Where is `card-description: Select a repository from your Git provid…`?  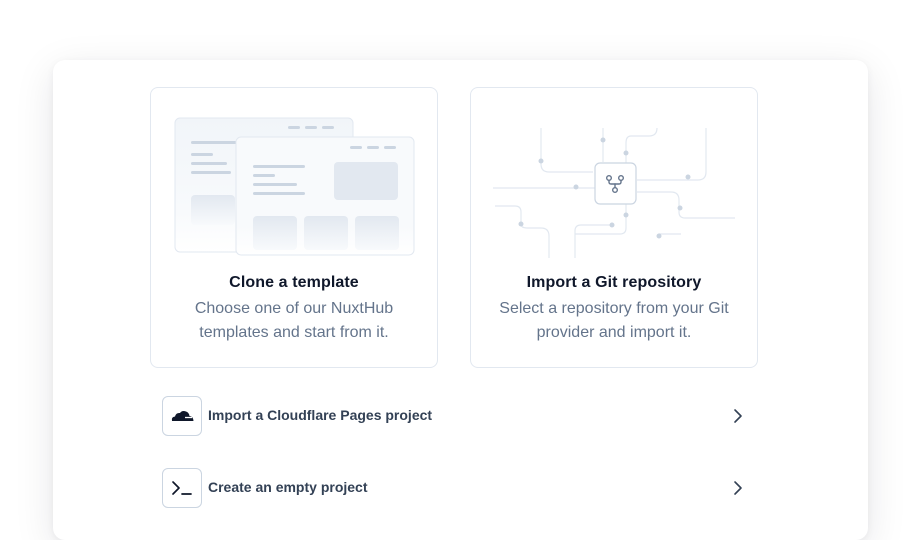 card-description: Select a repository from your Git provid… is located at coordinates (614, 320).